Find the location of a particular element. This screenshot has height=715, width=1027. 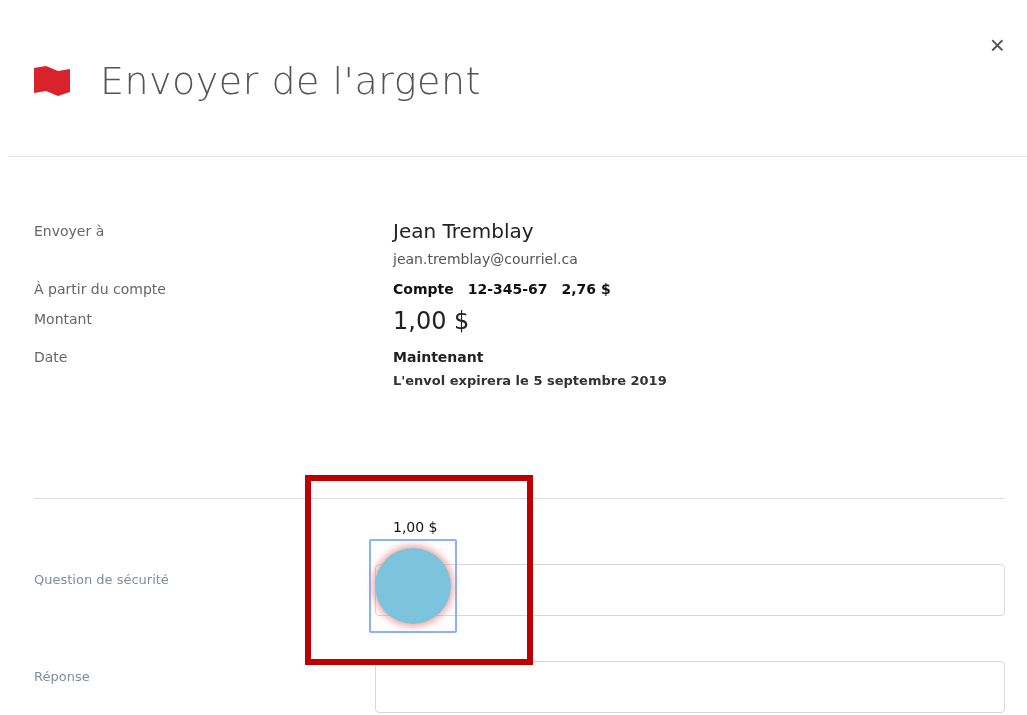

dialog-title: Envoyer de l'argent is located at coordinates (290, 81).